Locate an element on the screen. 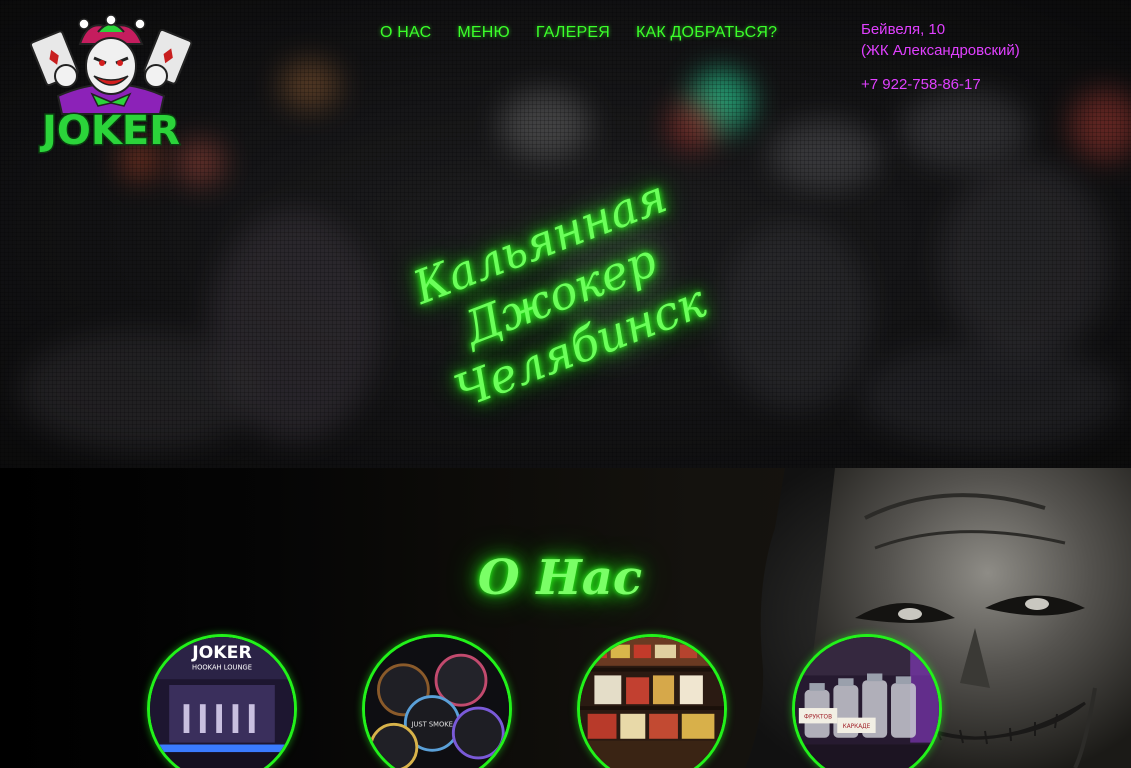 The width and height of the screenshot is (1131, 768). lounge-sign-subtitle: HOOKAH LOUNGE is located at coordinates (222, 668).